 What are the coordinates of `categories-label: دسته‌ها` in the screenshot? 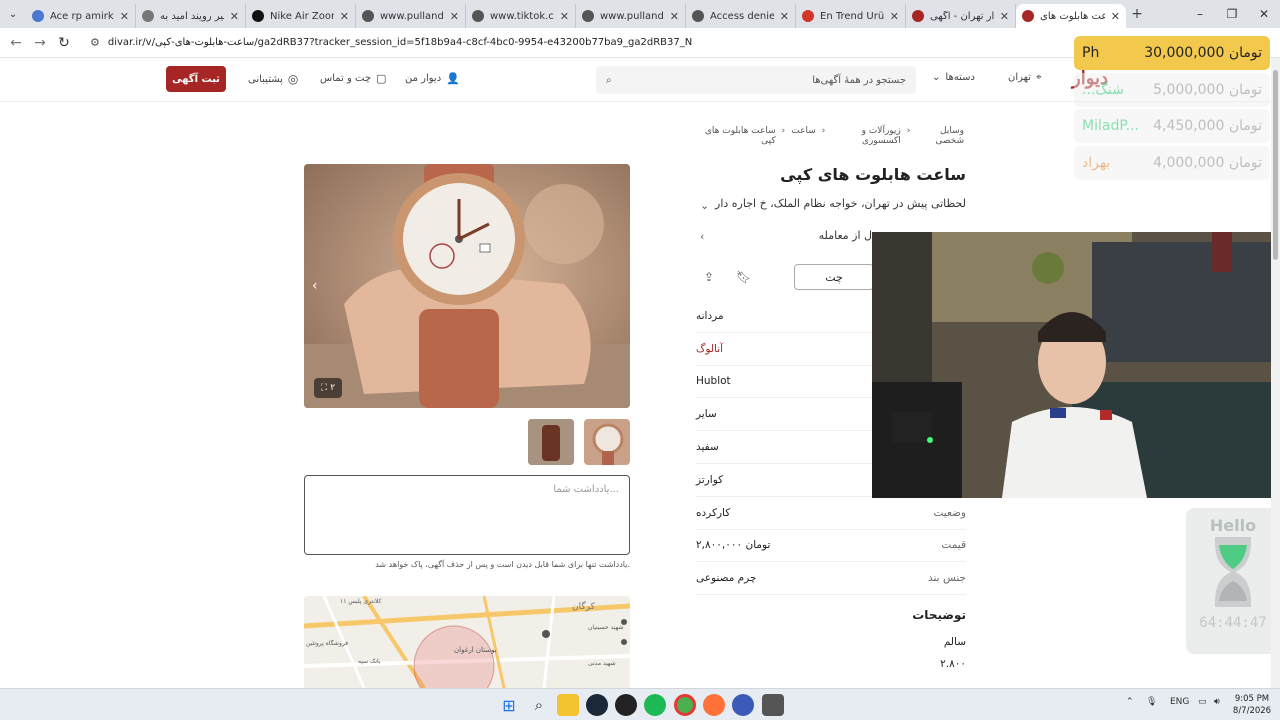 It's located at (960, 77).